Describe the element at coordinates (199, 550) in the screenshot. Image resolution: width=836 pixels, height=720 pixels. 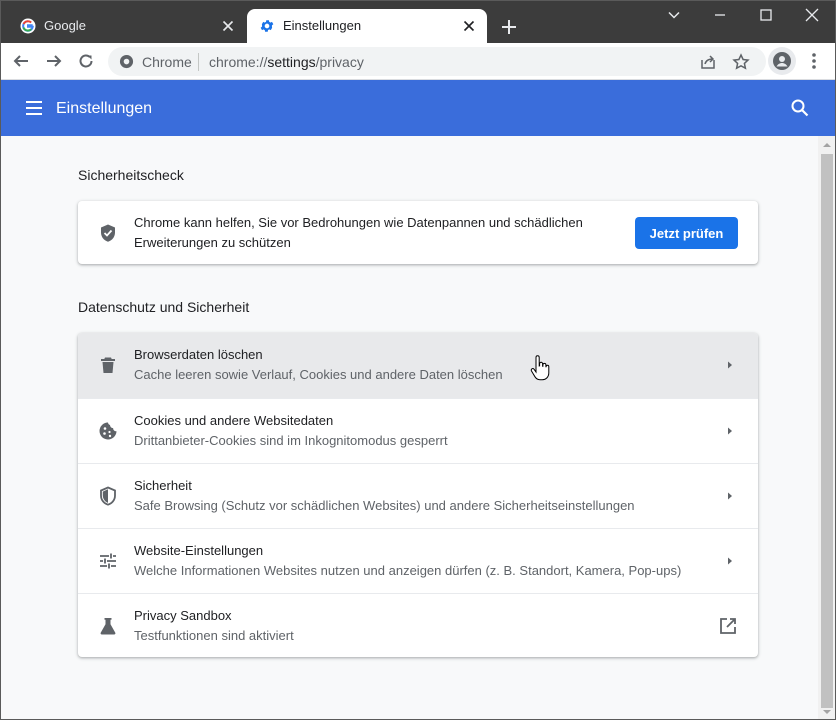
I see `row-title: Website-Einstellungen` at that location.